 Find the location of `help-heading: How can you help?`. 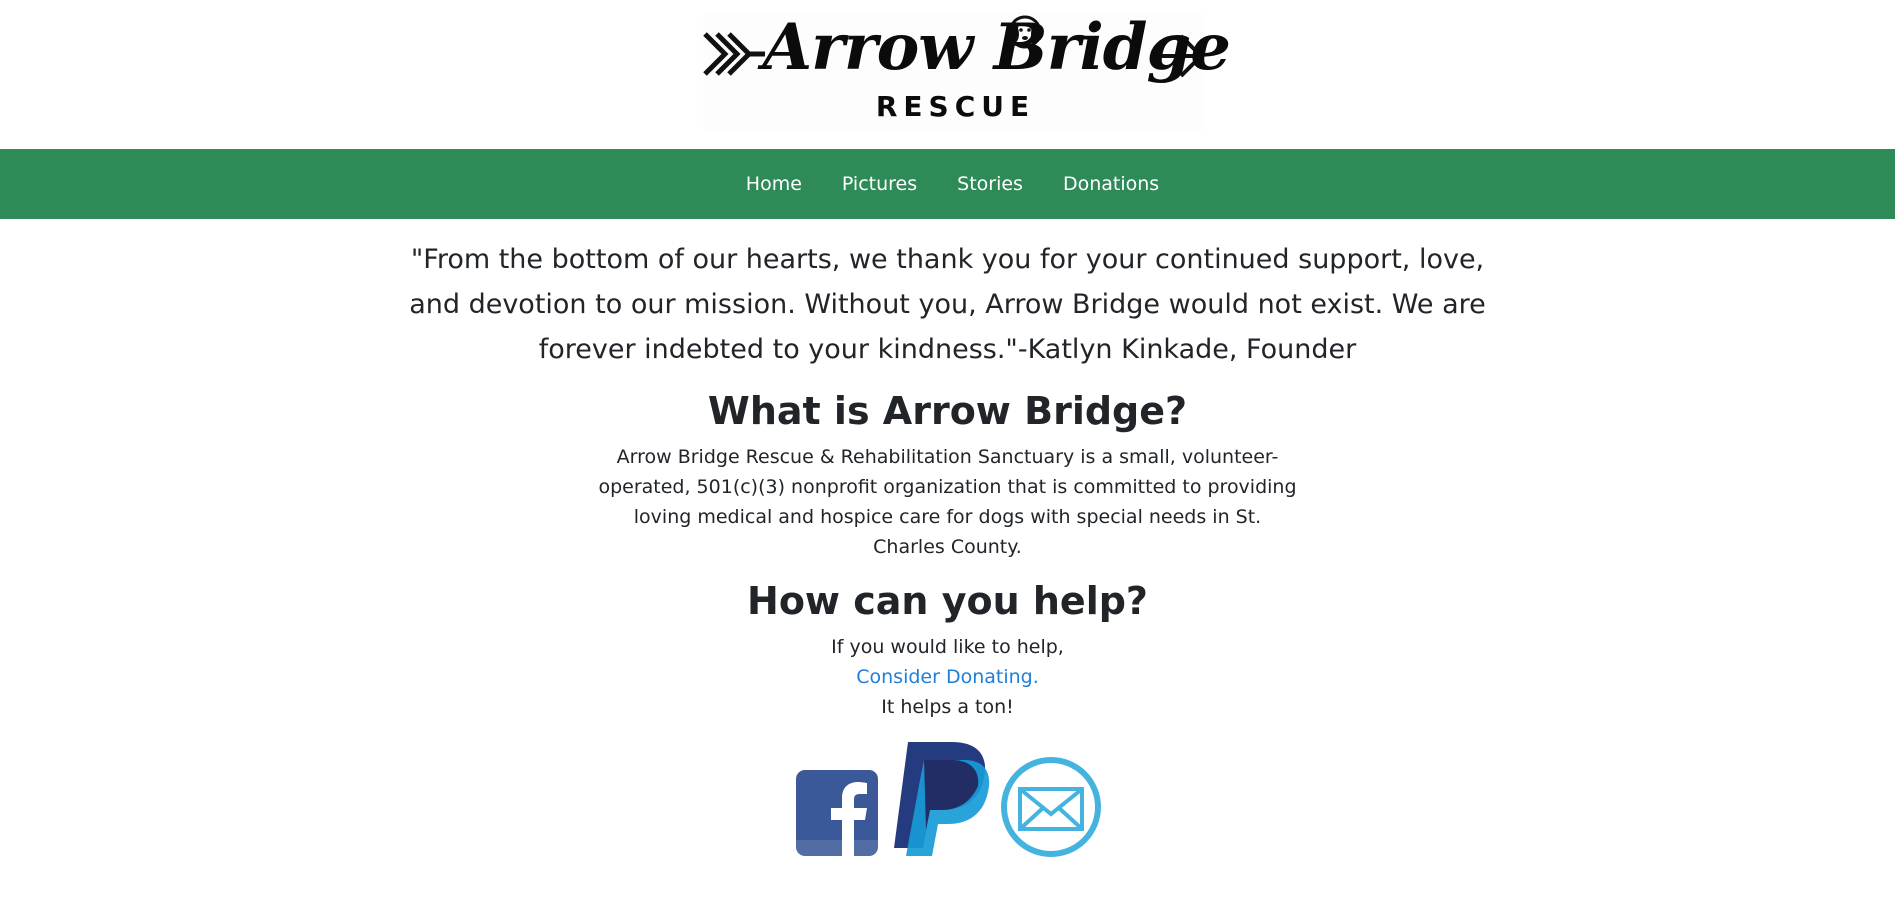

help-heading: How can you help? is located at coordinates (947, 601).